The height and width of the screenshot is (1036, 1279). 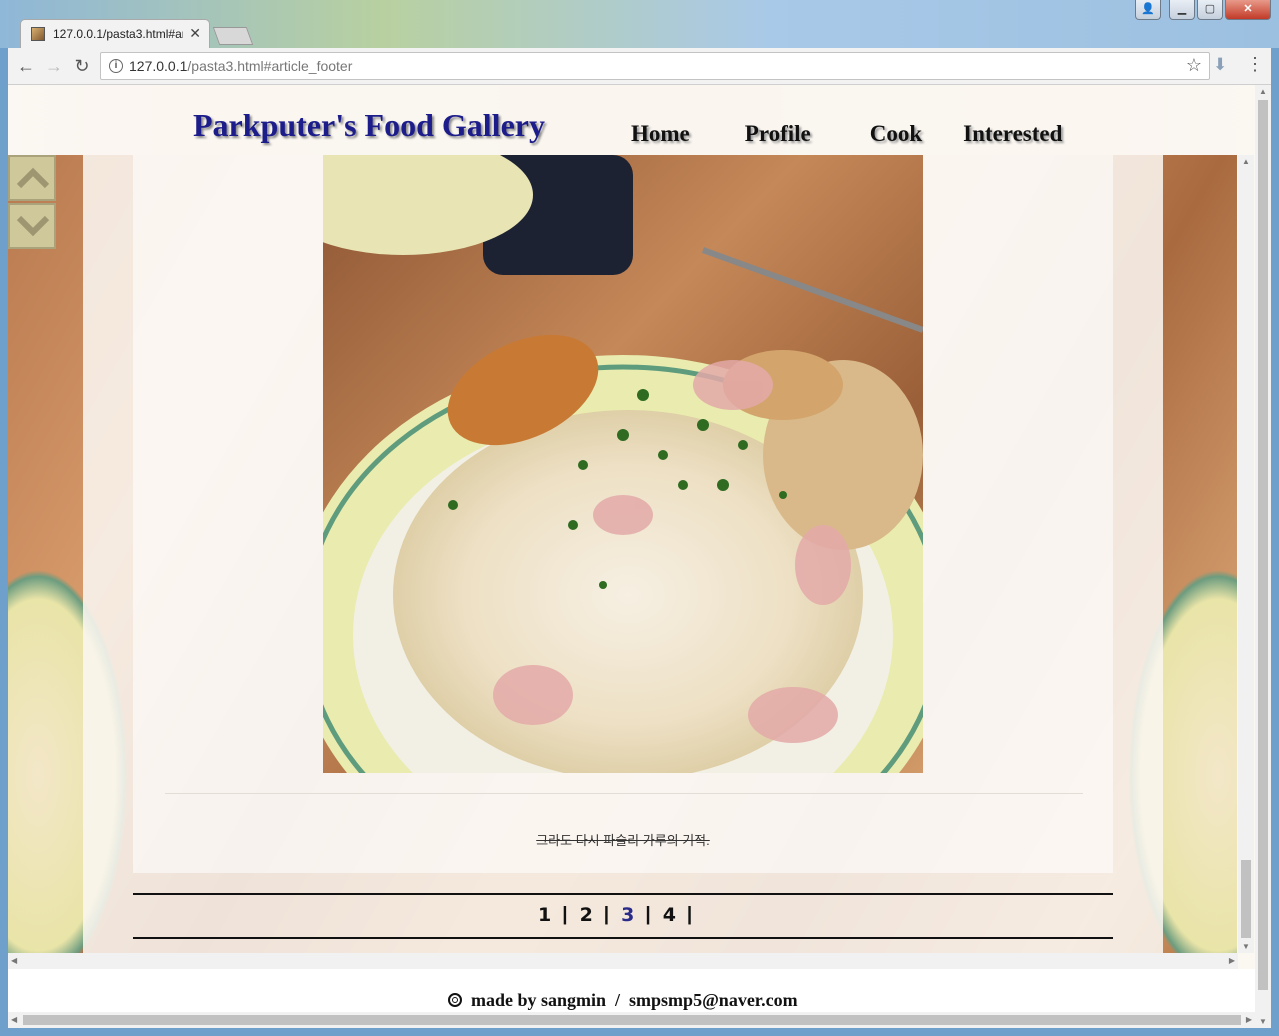 I want to click on chevron-down-icon, so click(x=33, y=226).